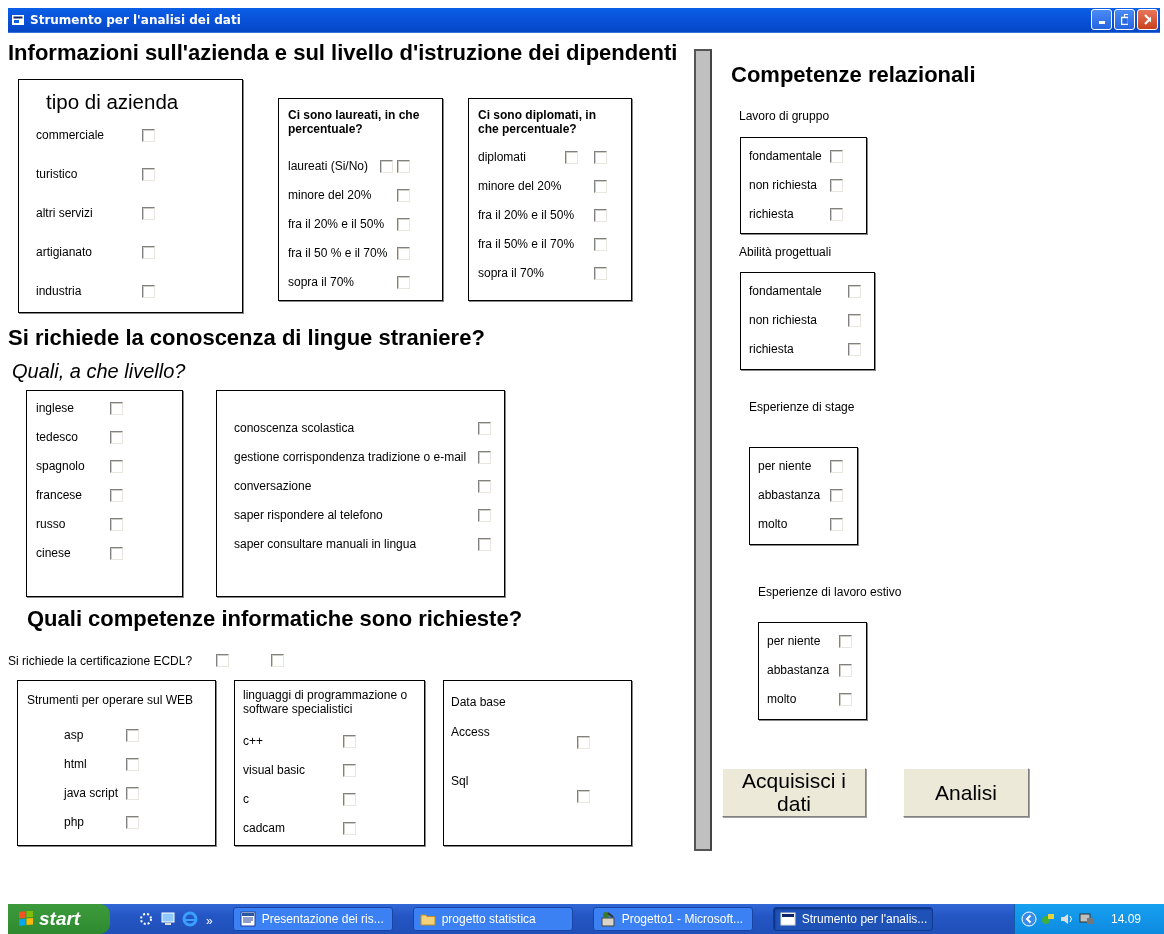  I want to click on form-button: Acquisisci i dati, so click(794, 792).